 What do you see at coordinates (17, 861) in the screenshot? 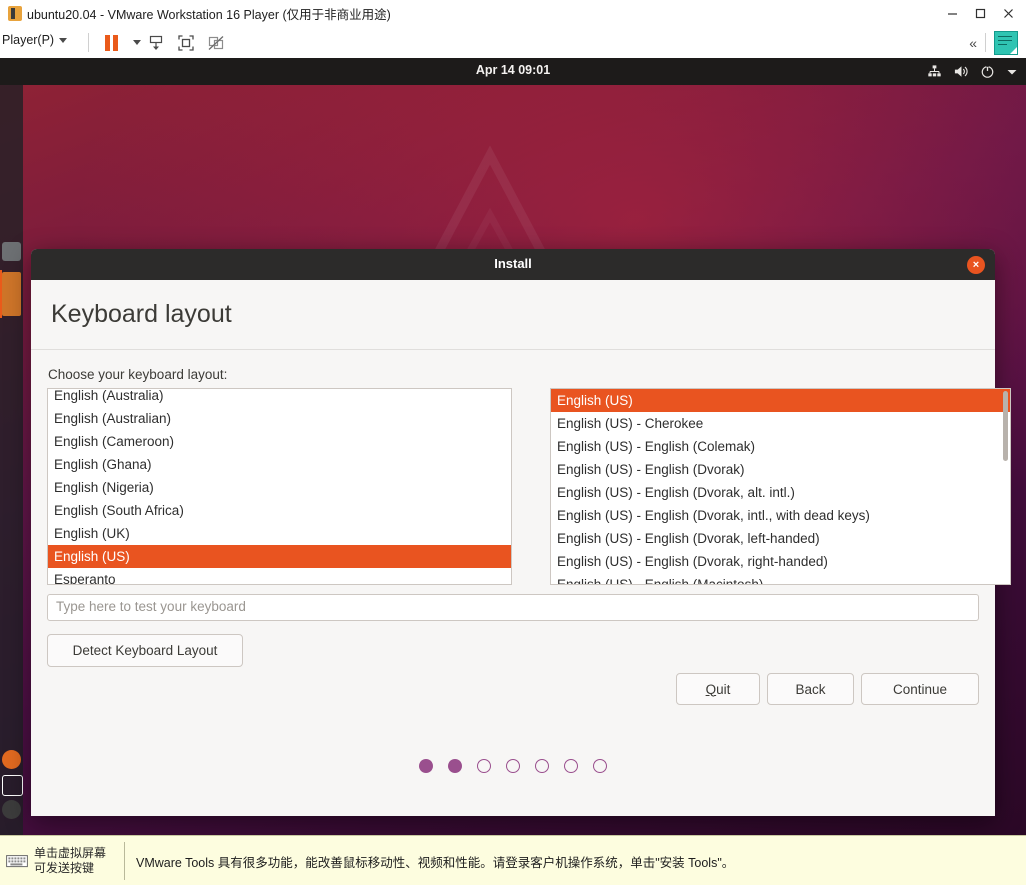
I see `keyboard-icon` at bounding box center [17, 861].